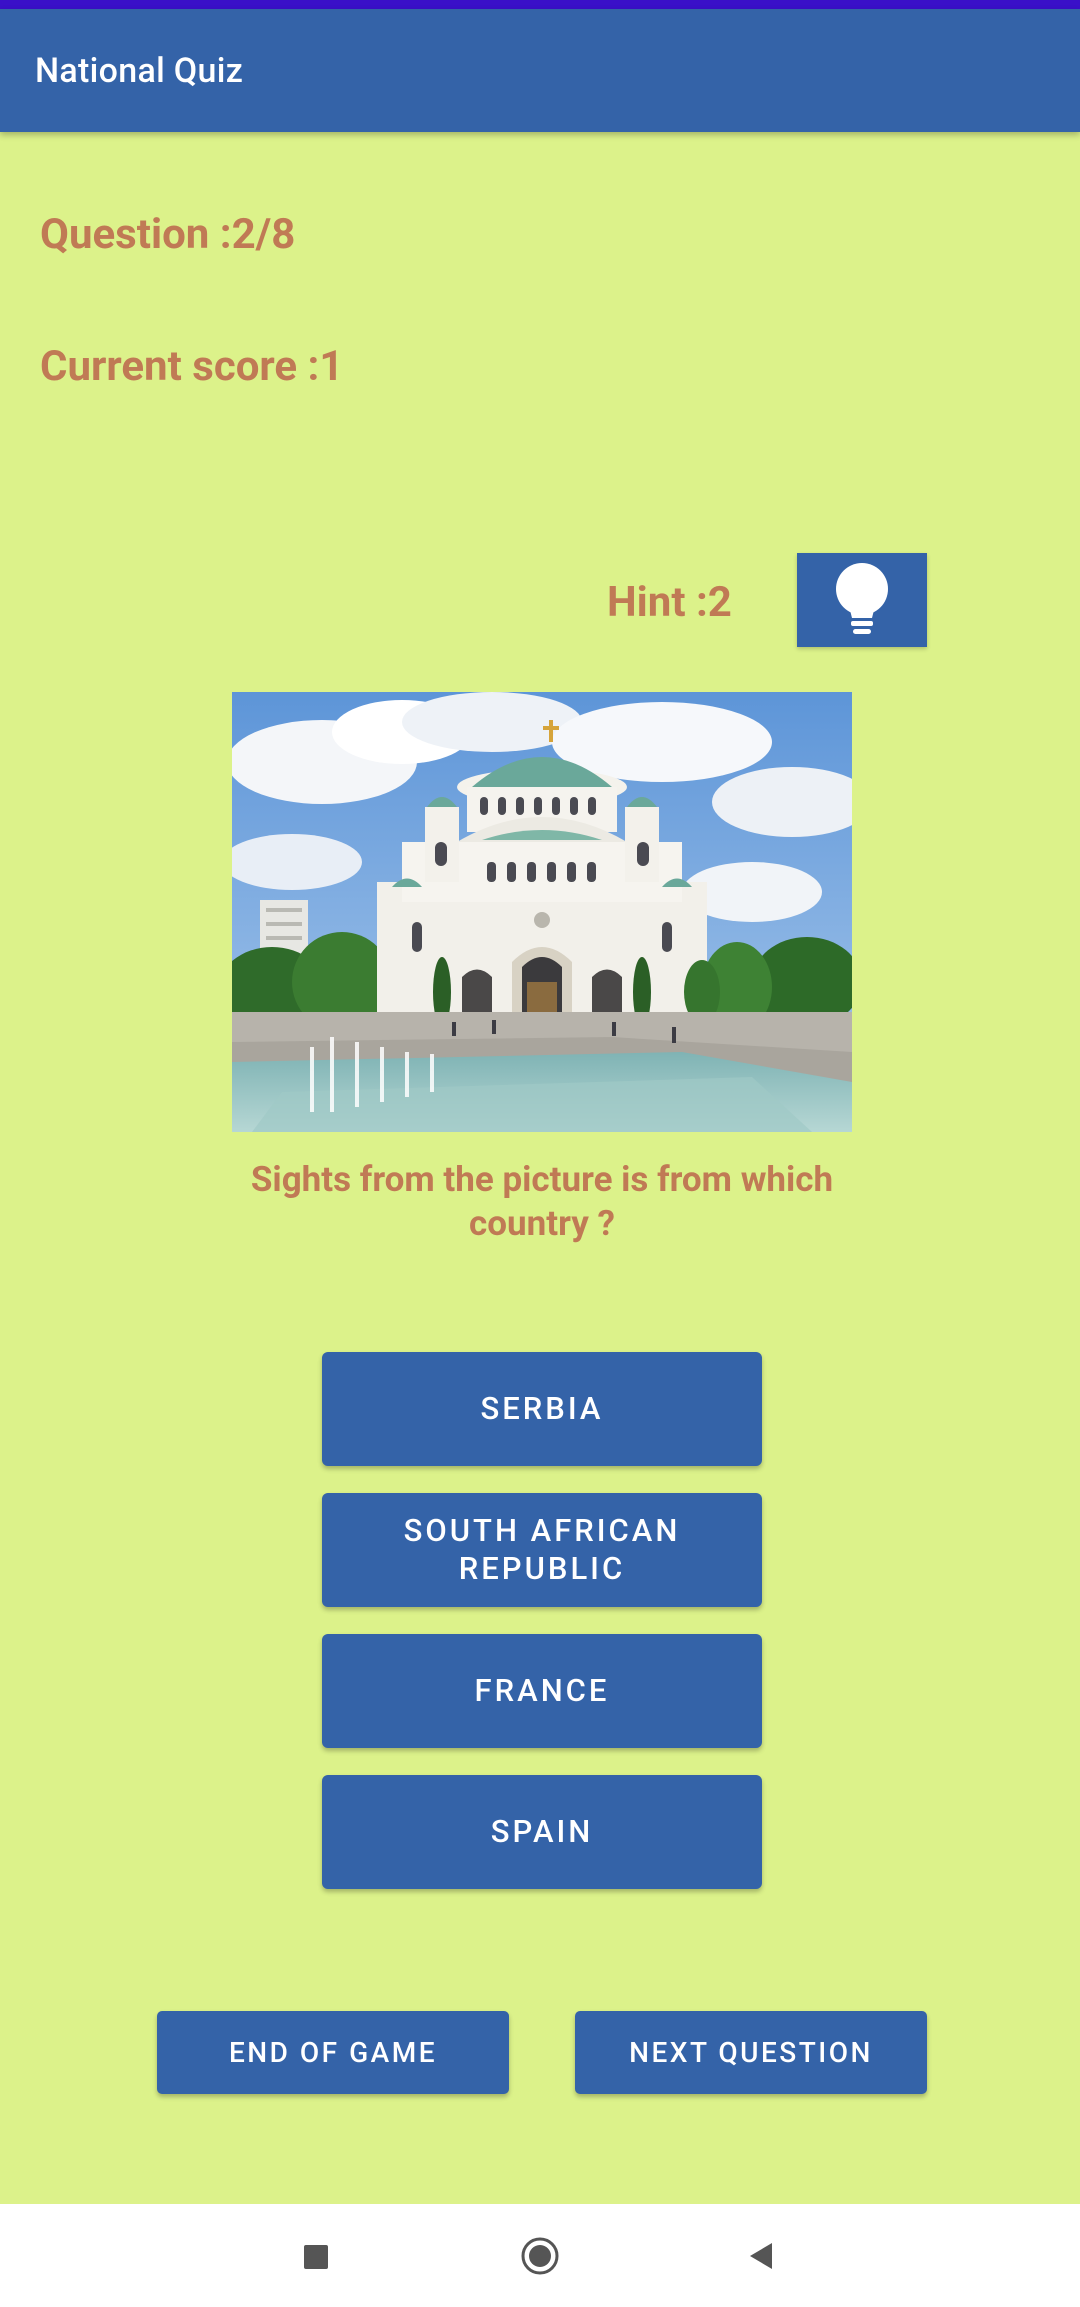 This screenshot has width=1080, height=2307. Describe the element at coordinates (333, 2052) in the screenshot. I see `end-of-game-button: END OF GAME` at that location.